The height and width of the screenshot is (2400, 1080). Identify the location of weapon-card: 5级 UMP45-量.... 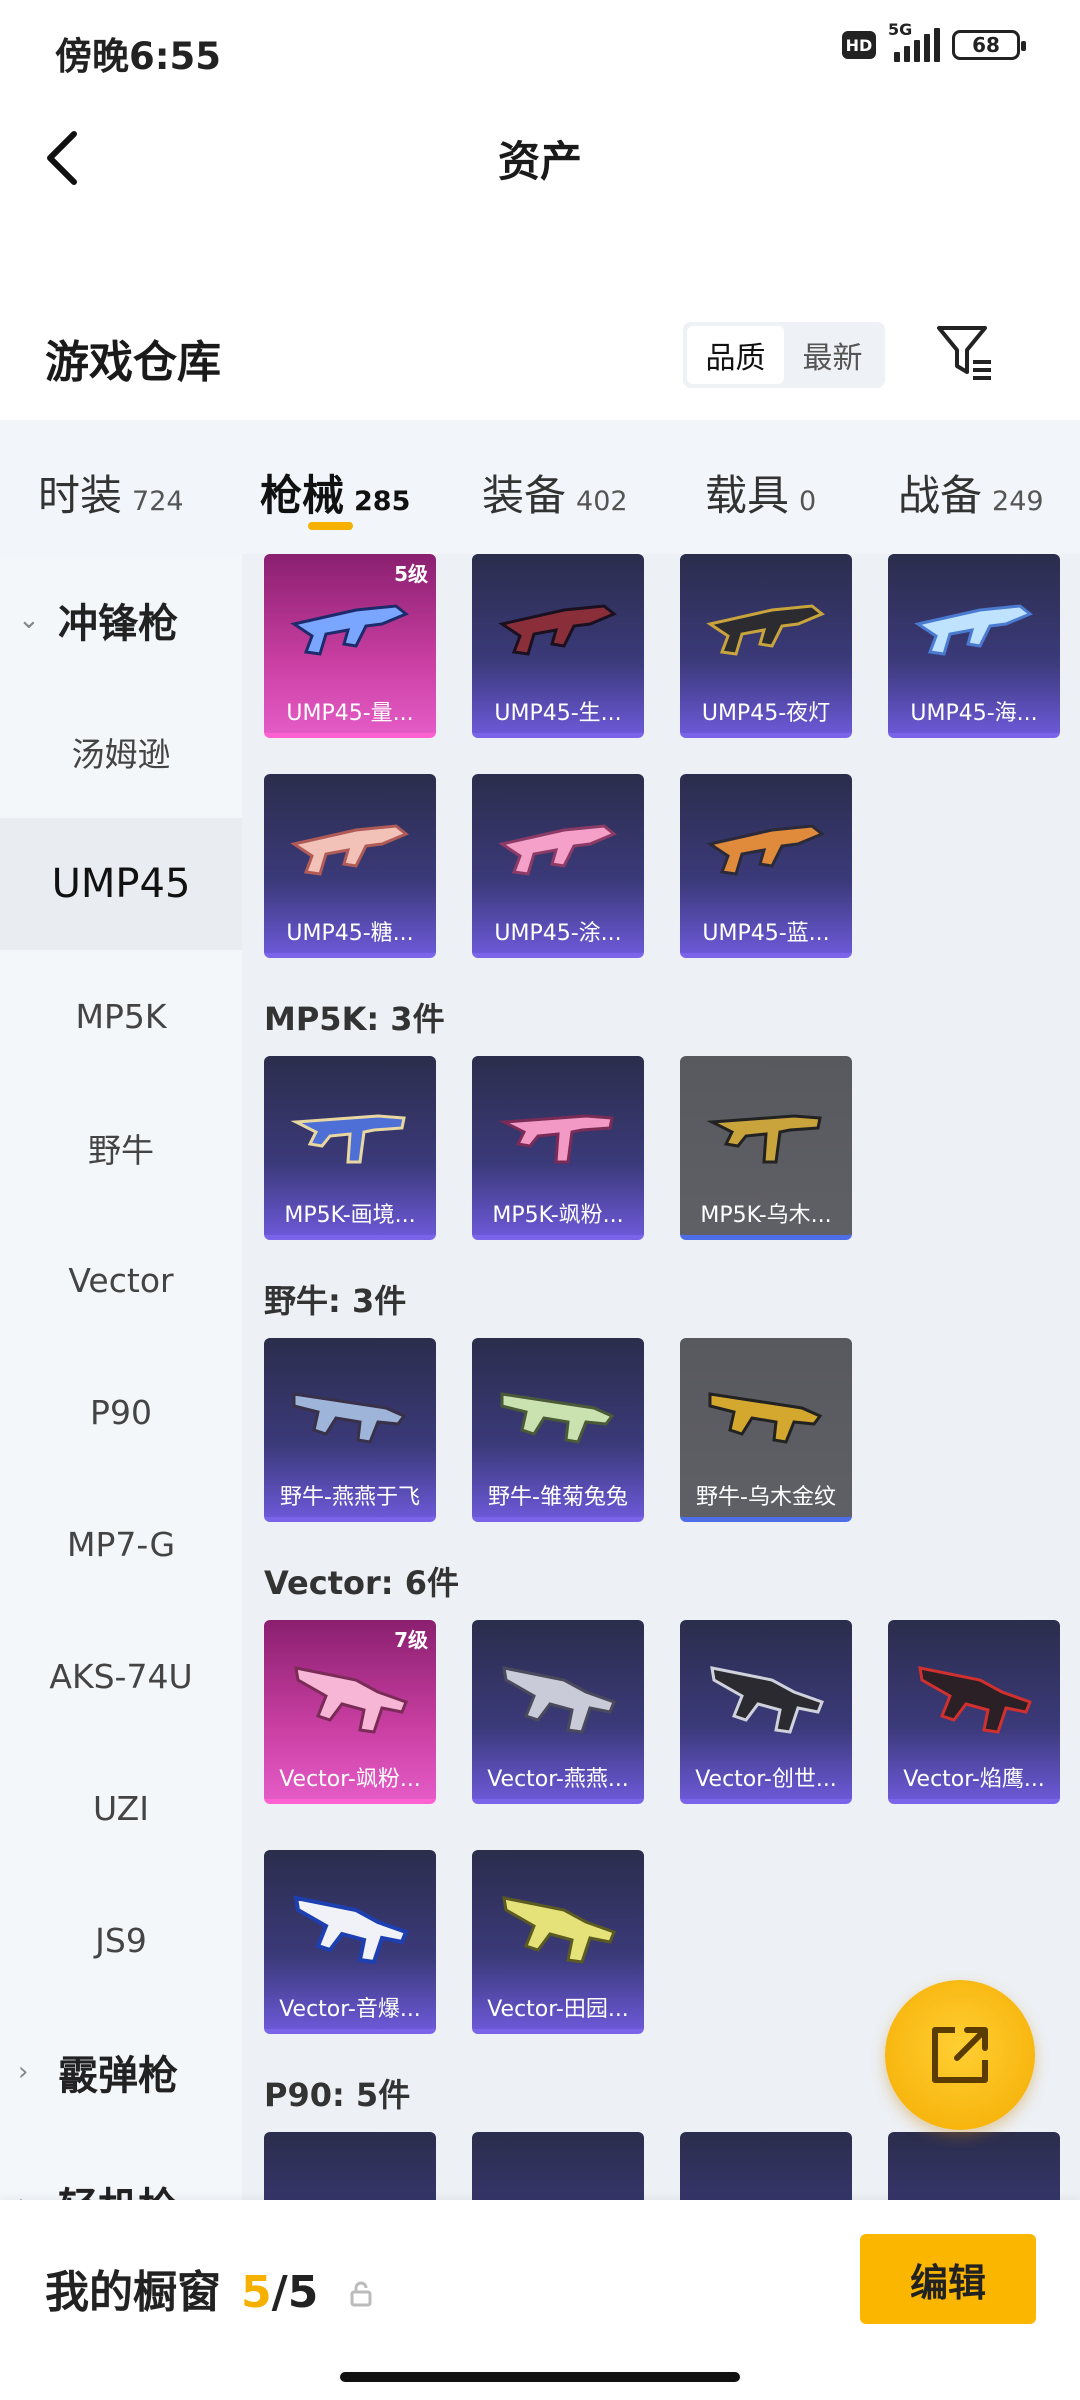
(350, 646).